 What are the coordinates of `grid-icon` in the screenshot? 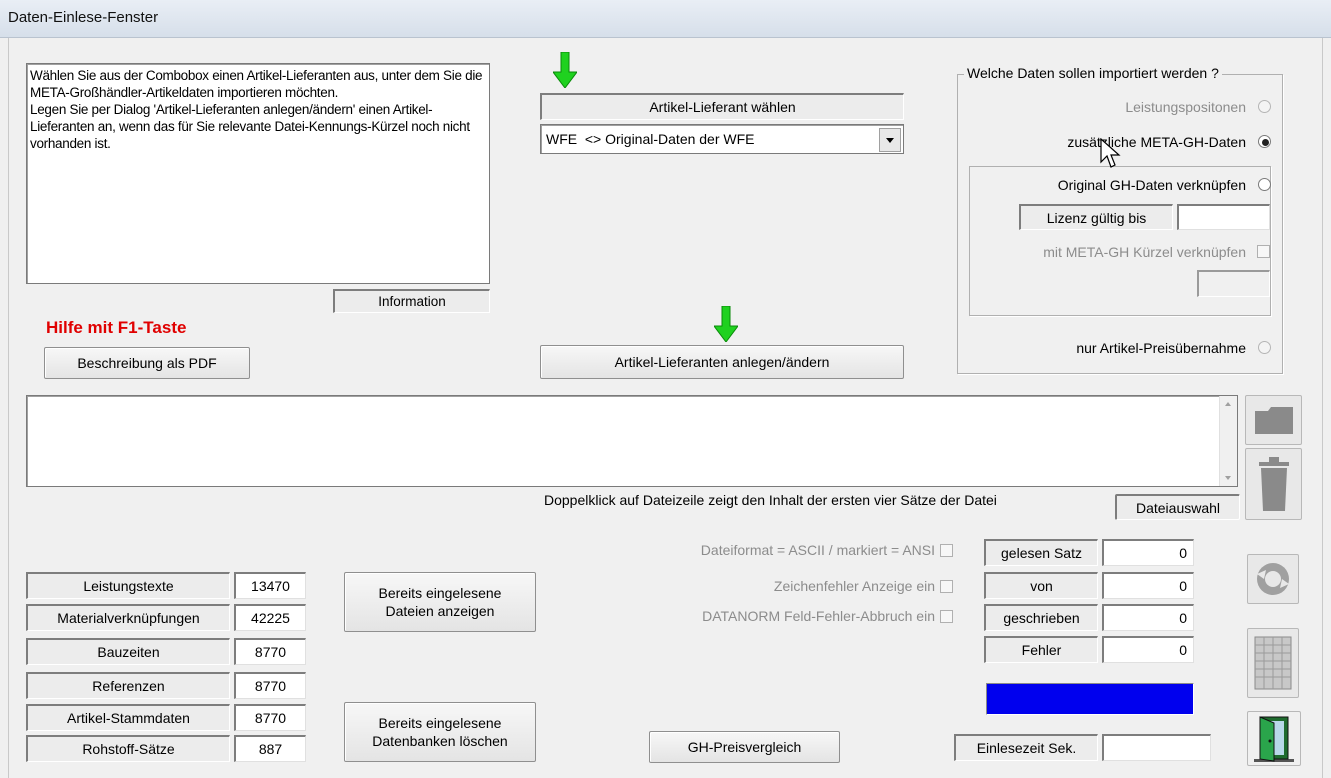 It's located at (1273, 663).